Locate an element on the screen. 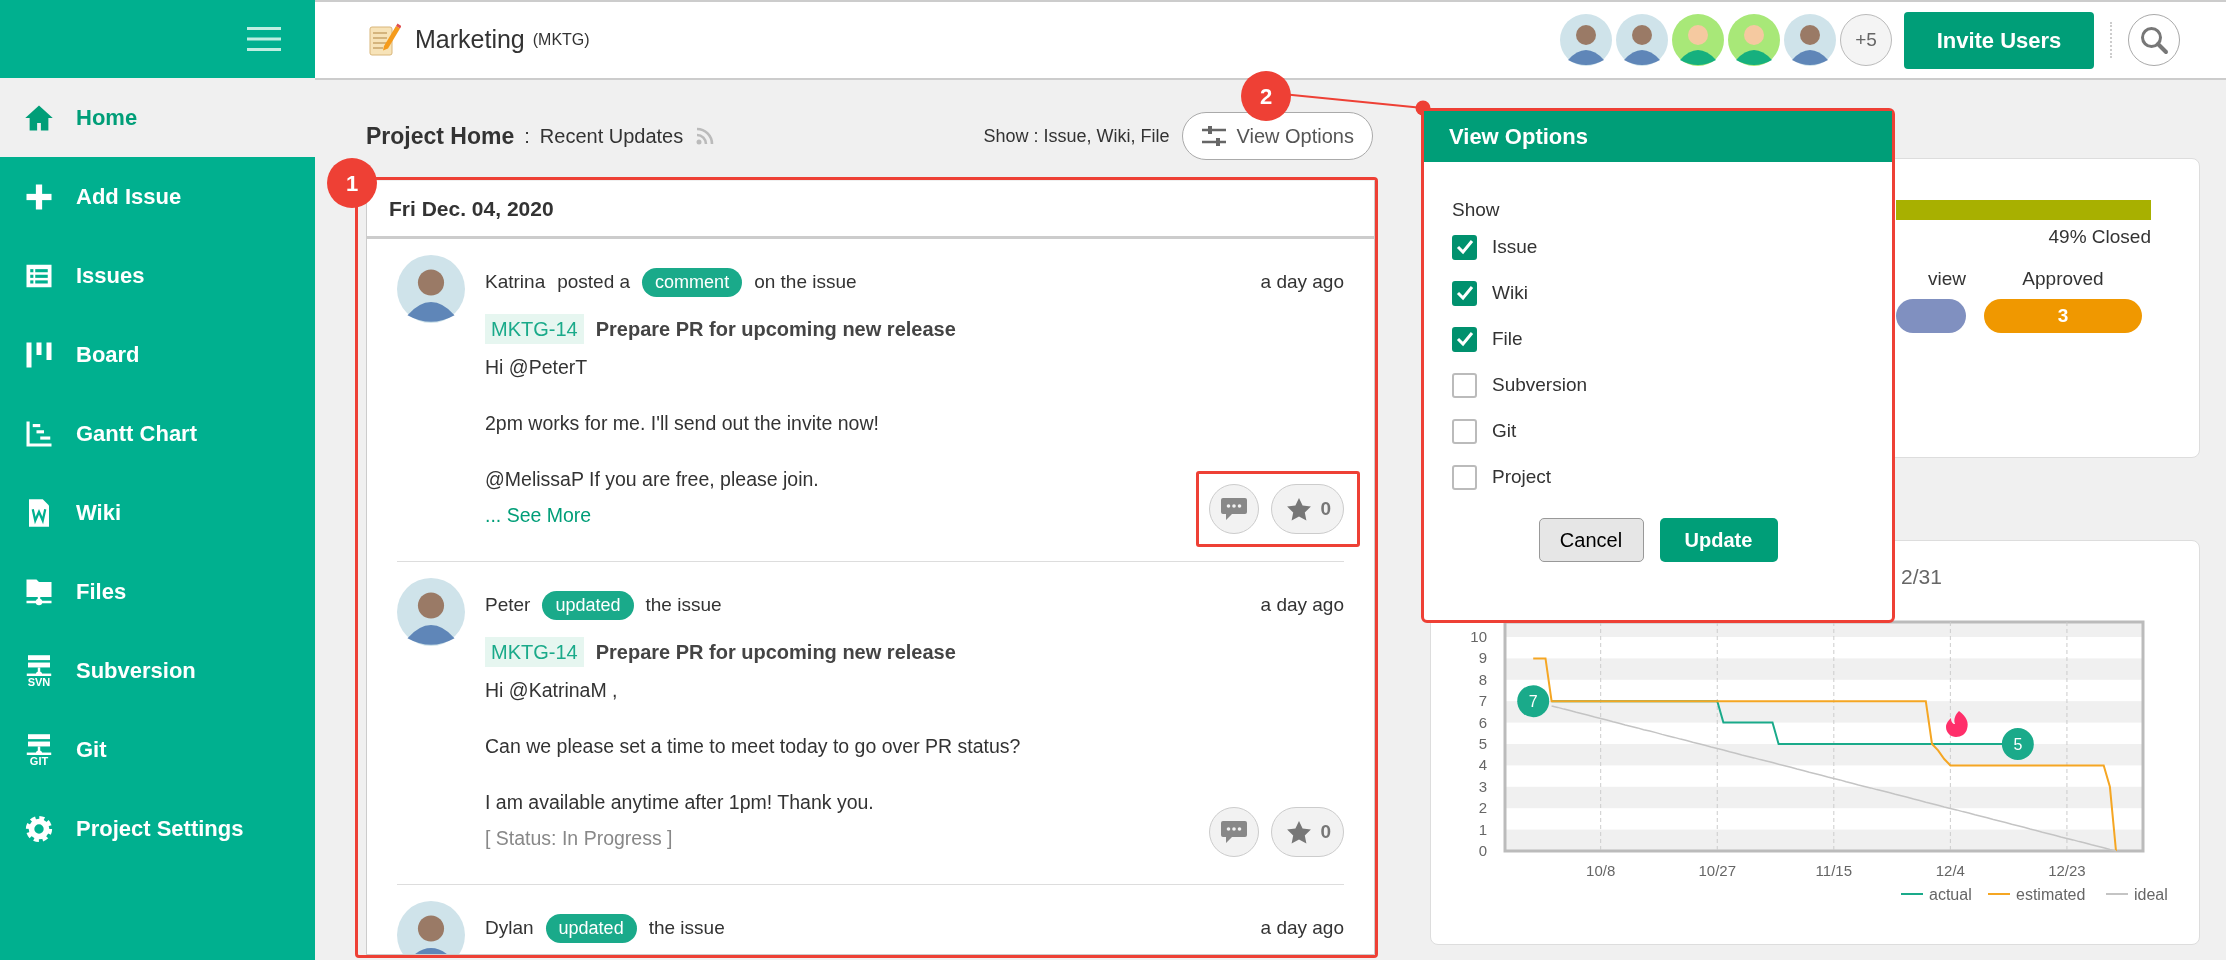 The width and height of the screenshot is (2226, 960). activity-text: on the issue is located at coordinates (805, 281).